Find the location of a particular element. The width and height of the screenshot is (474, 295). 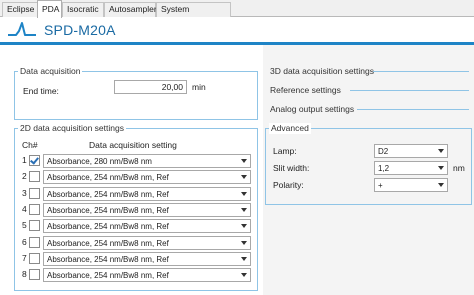

analog-section-title: Analog output settings is located at coordinates (312, 109).